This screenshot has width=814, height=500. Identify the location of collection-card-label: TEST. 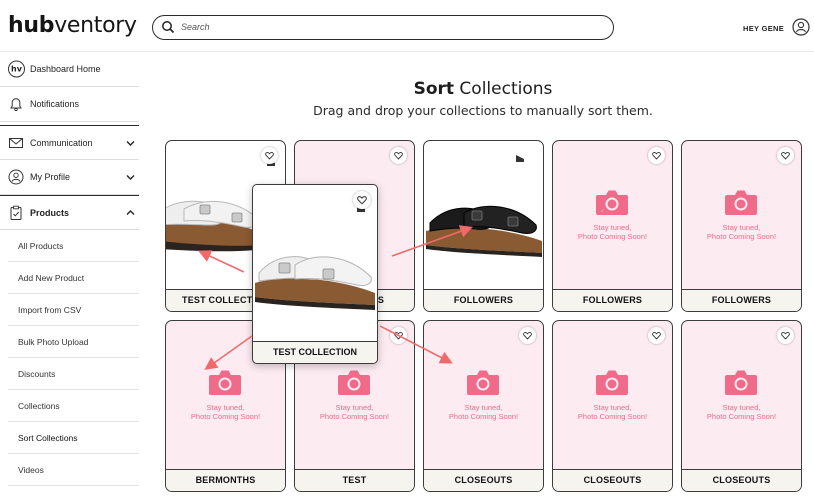
(354, 480).